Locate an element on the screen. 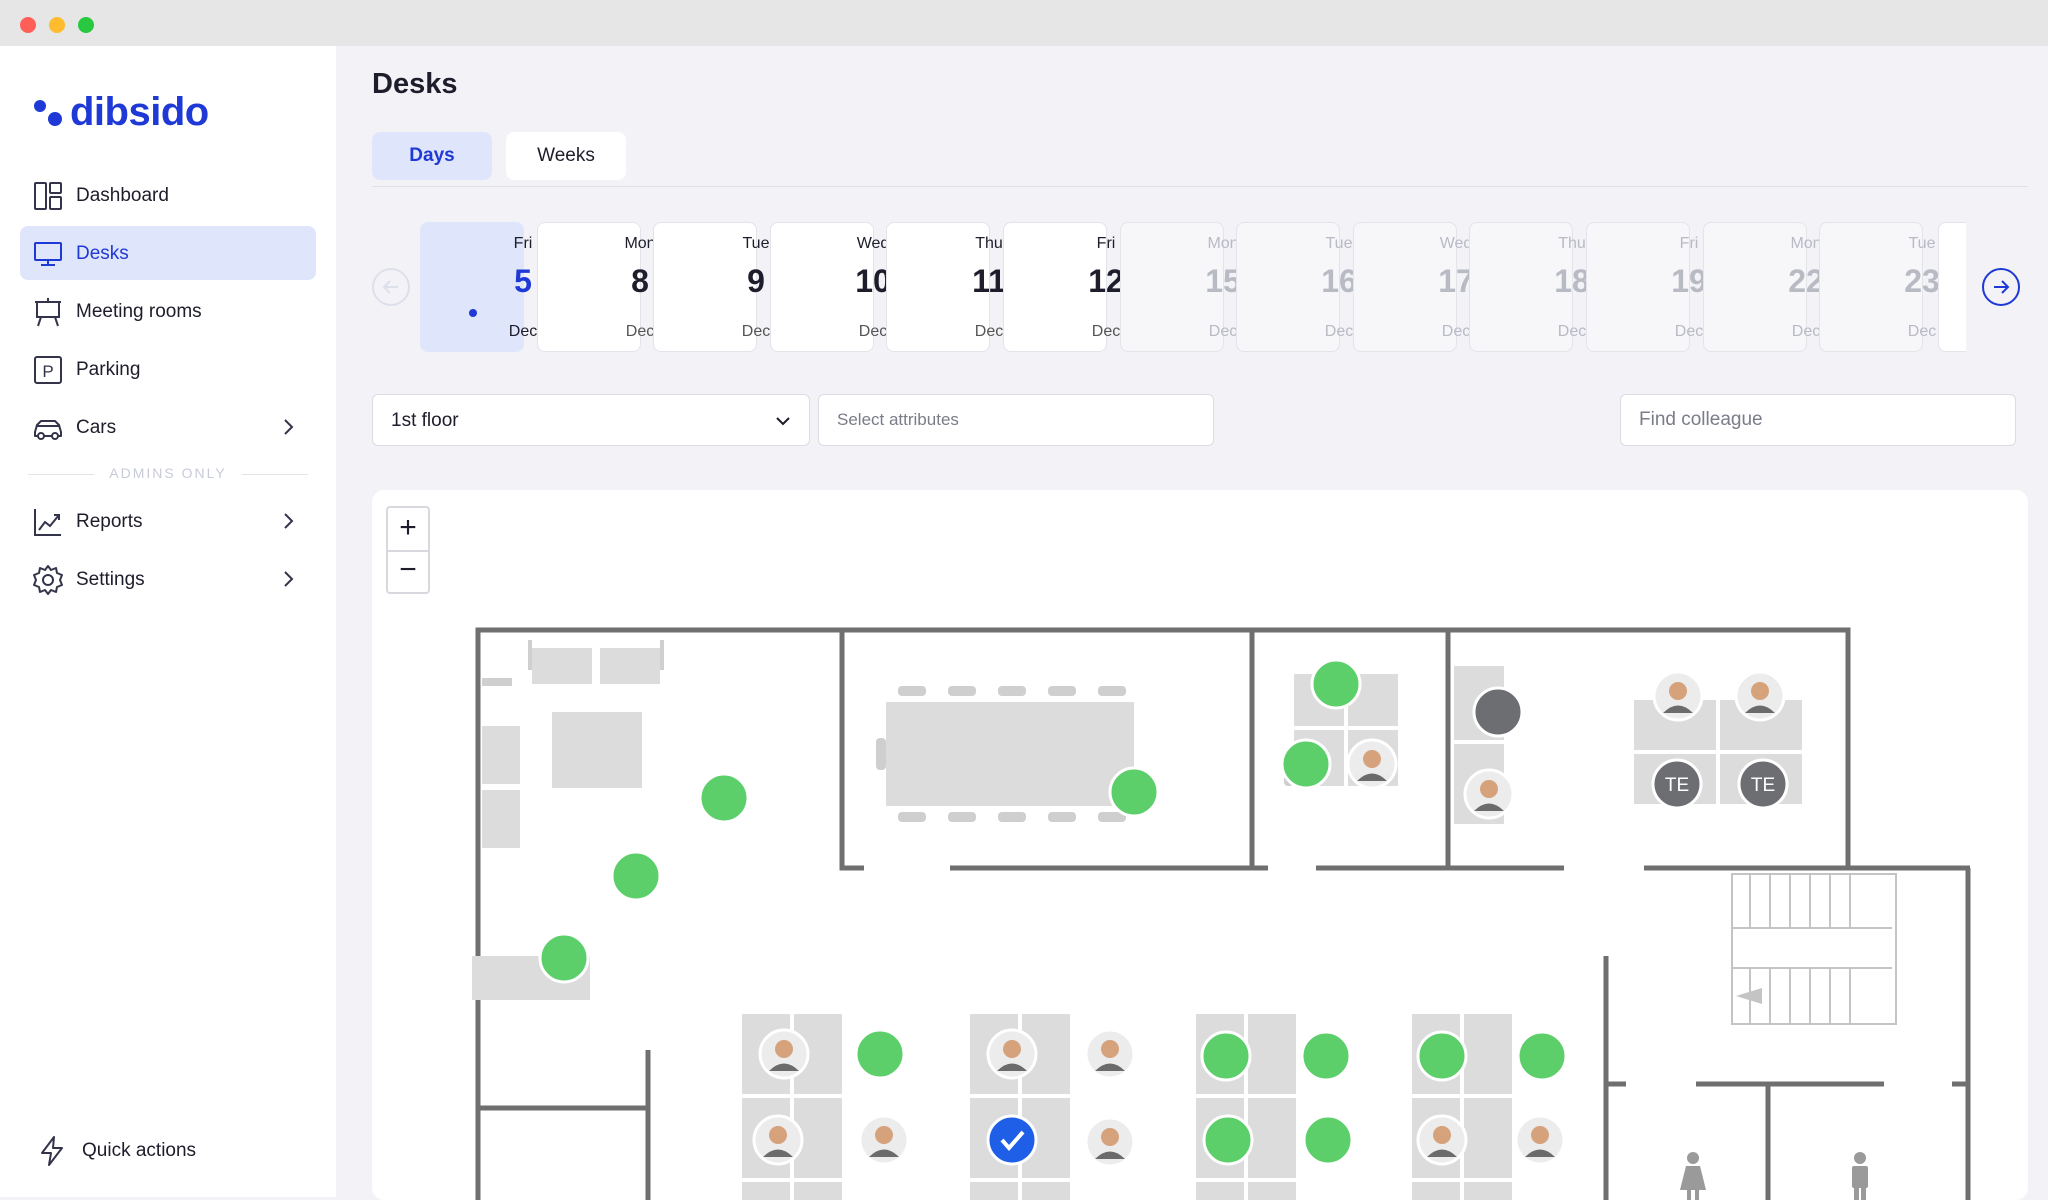 The width and height of the screenshot is (2048, 1200). admins-only-divider: ADMINS ONLY is located at coordinates (168, 474).